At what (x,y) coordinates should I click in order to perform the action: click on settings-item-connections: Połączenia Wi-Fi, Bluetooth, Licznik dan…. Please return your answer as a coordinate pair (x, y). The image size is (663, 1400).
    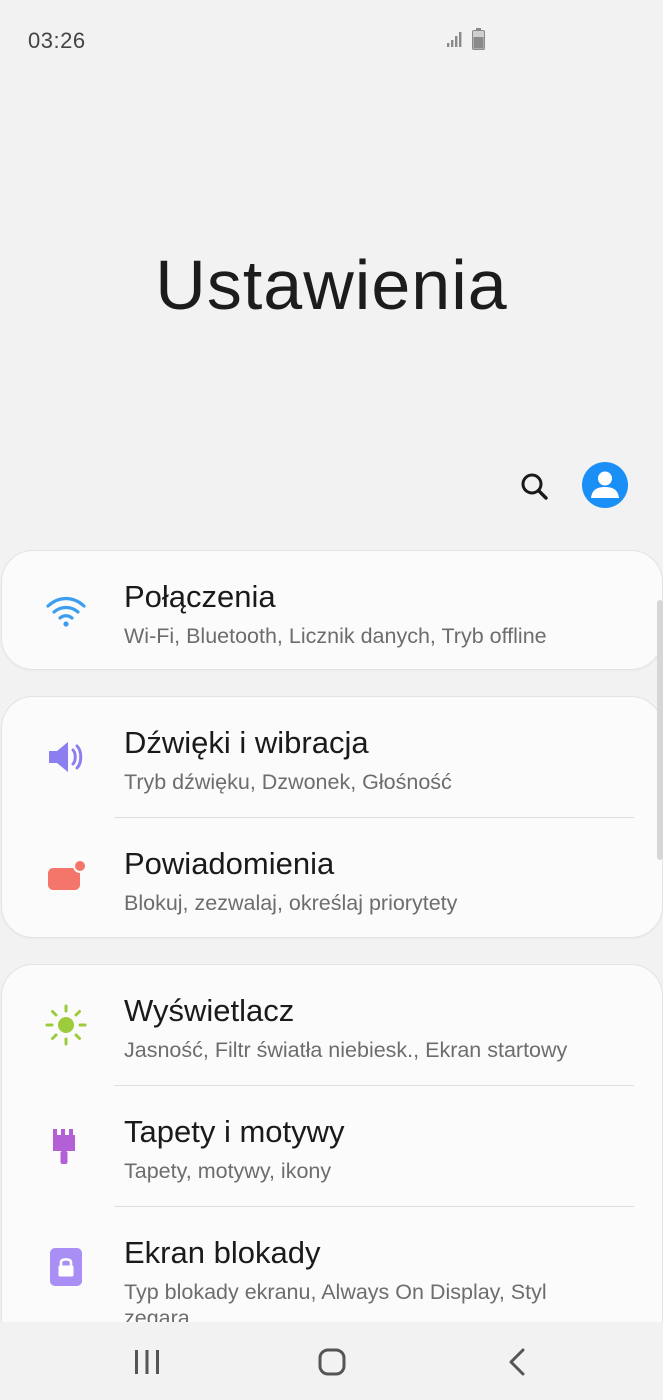
    Looking at the image, I should click on (332, 611).